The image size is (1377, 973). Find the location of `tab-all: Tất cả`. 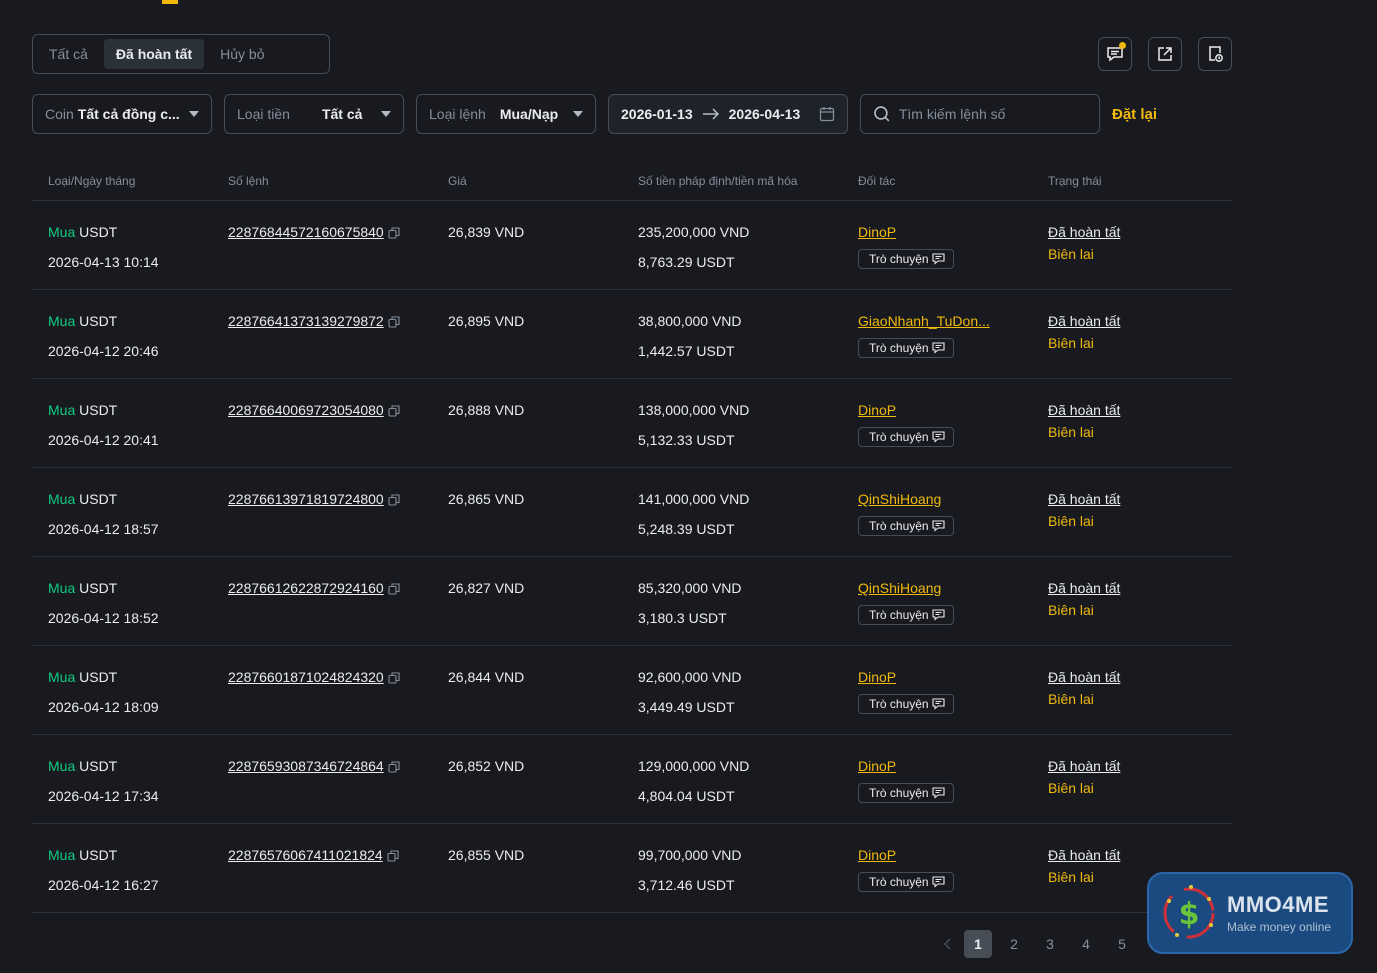

tab-all: Tất cả is located at coordinates (68, 54).